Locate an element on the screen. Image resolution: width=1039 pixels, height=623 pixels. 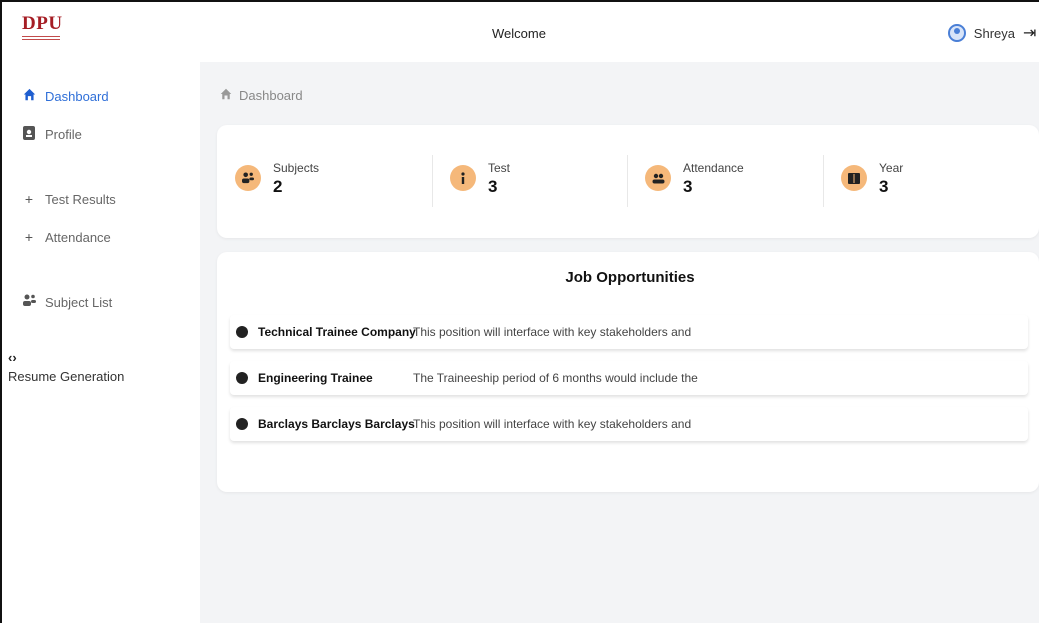
breadcrumb: Dashboard is located at coordinates (261, 95).